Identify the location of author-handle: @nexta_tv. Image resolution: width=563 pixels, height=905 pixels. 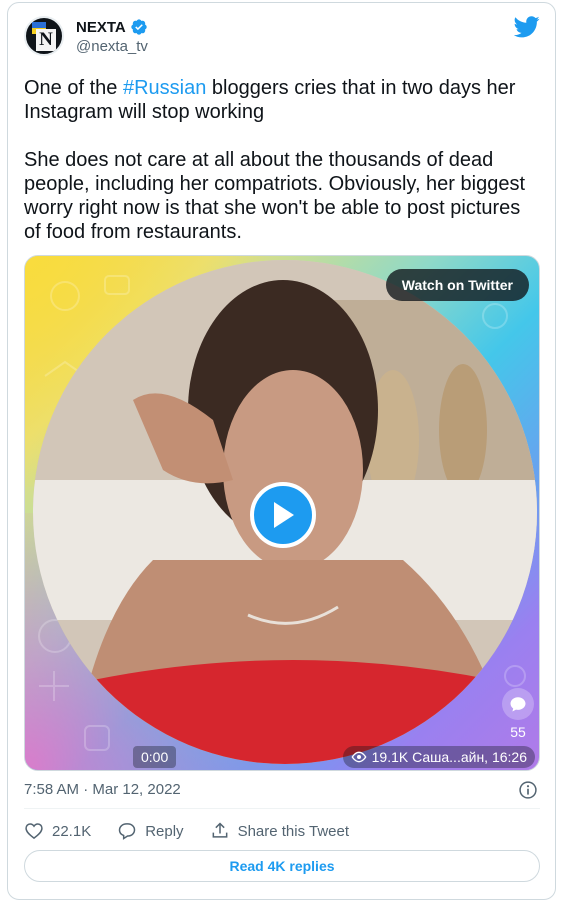
(112, 46).